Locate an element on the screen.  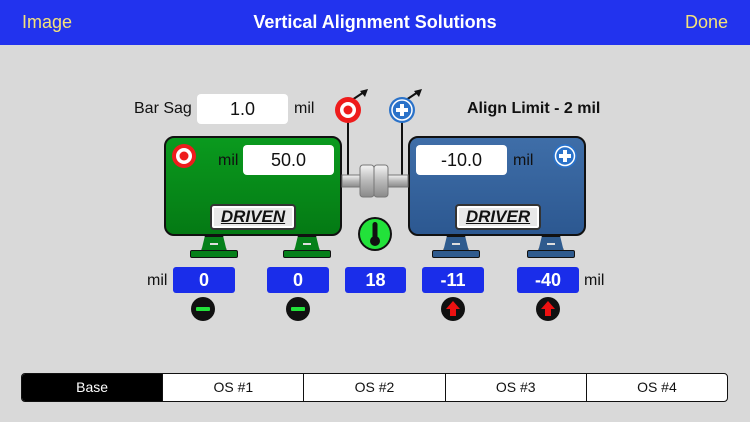
bar-sag-label: Bar Sag is located at coordinates (163, 108).